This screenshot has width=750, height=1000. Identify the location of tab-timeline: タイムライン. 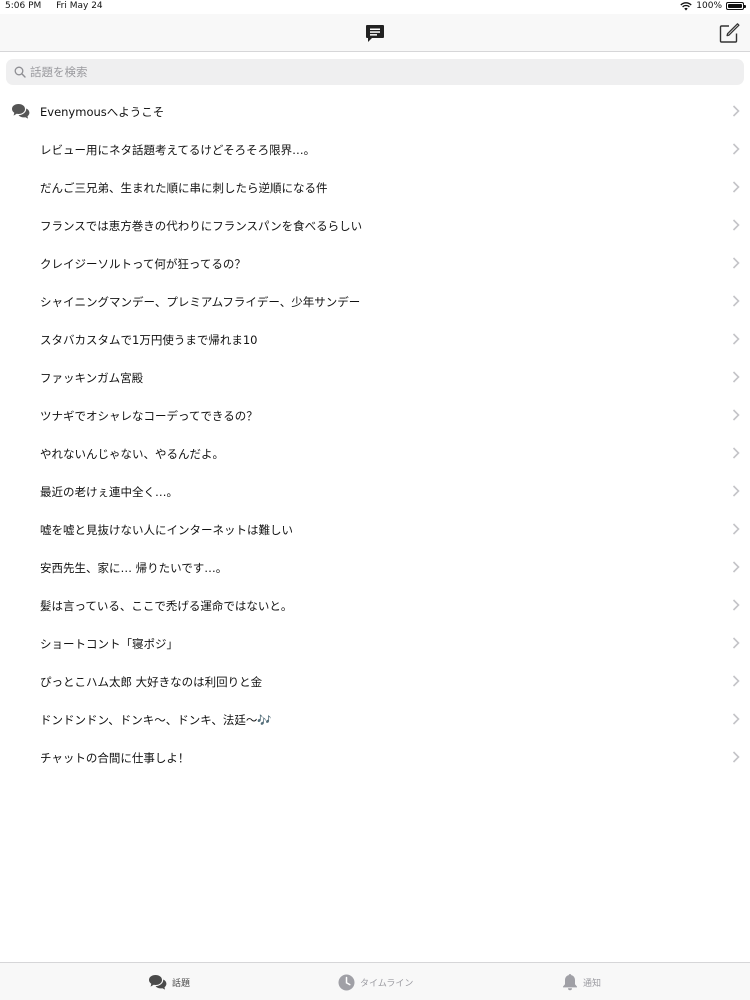
(375, 981).